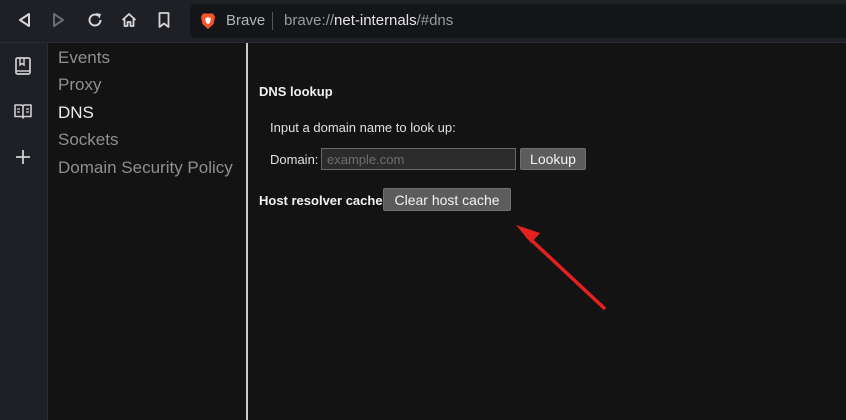 The width and height of the screenshot is (846, 420). Describe the element at coordinates (447, 199) in the screenshot. I see `clear-host-cache-button: Clear host cache` at that location.